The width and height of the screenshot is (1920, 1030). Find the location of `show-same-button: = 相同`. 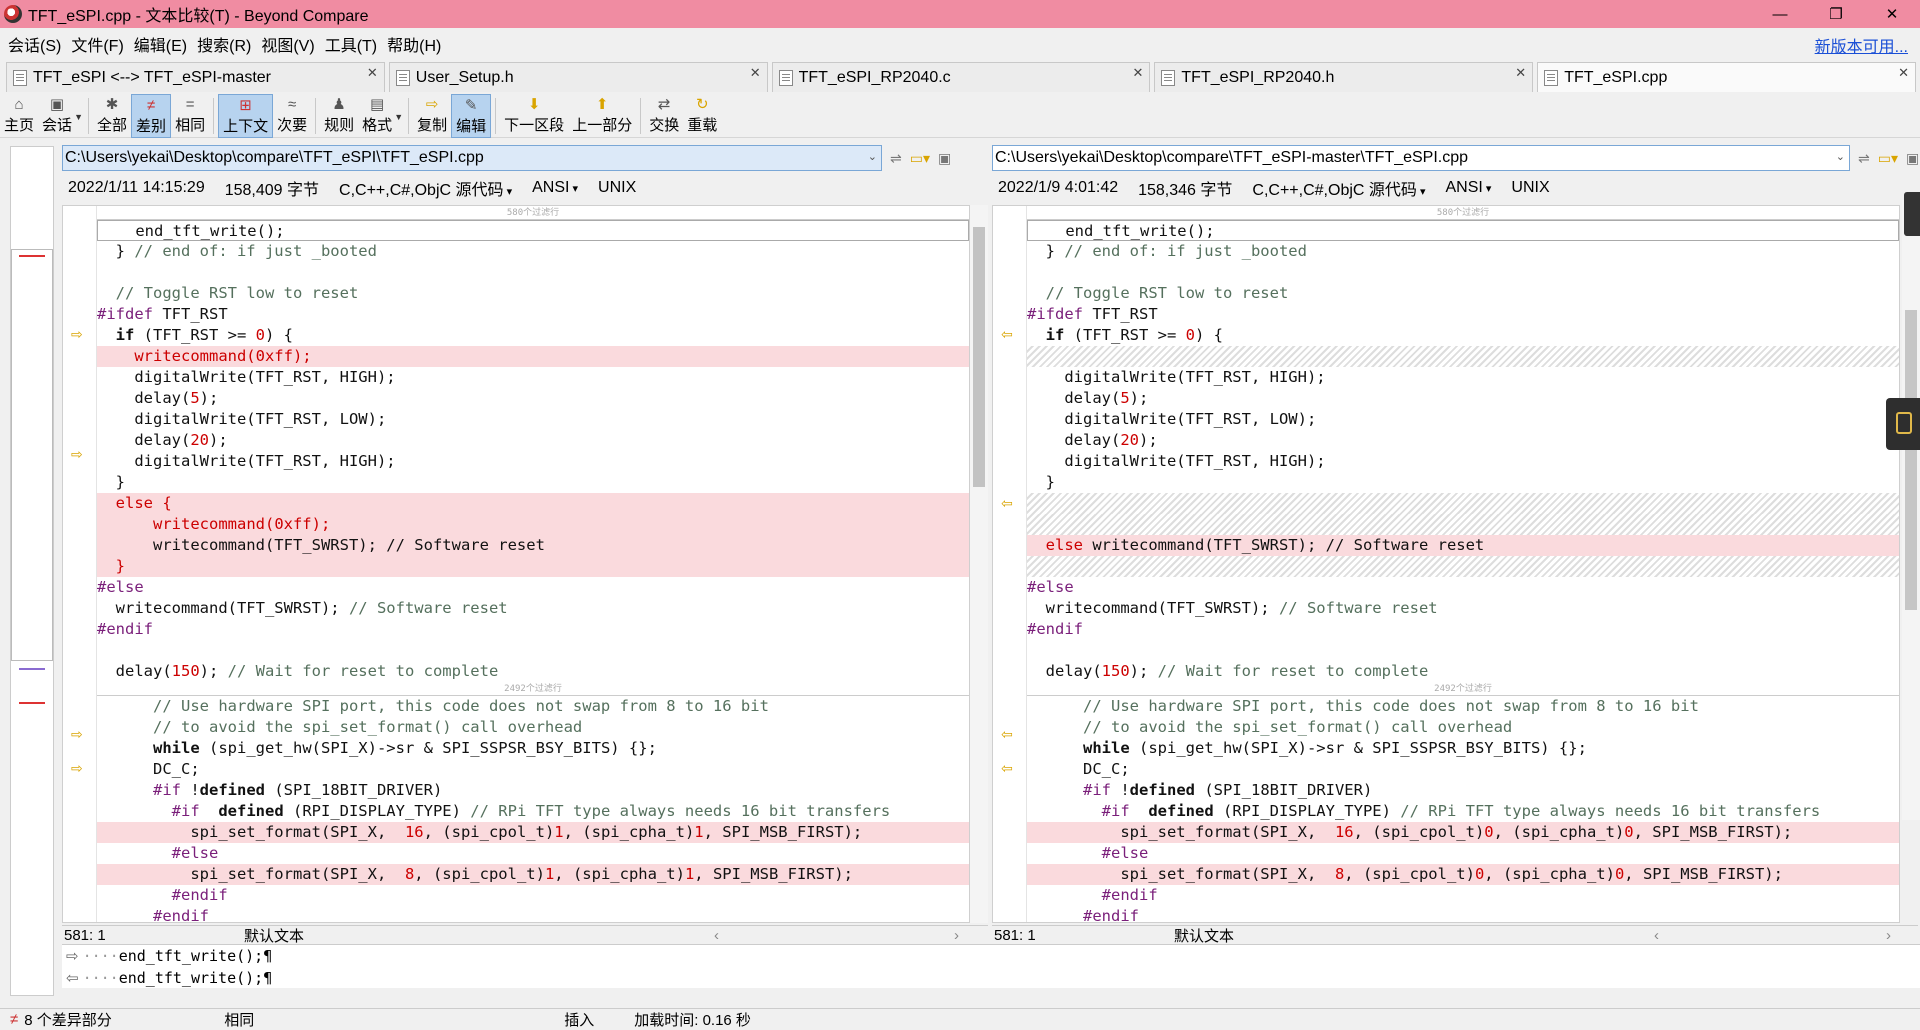

show-same-button: = 相同 is located at coordinates (190, 116).